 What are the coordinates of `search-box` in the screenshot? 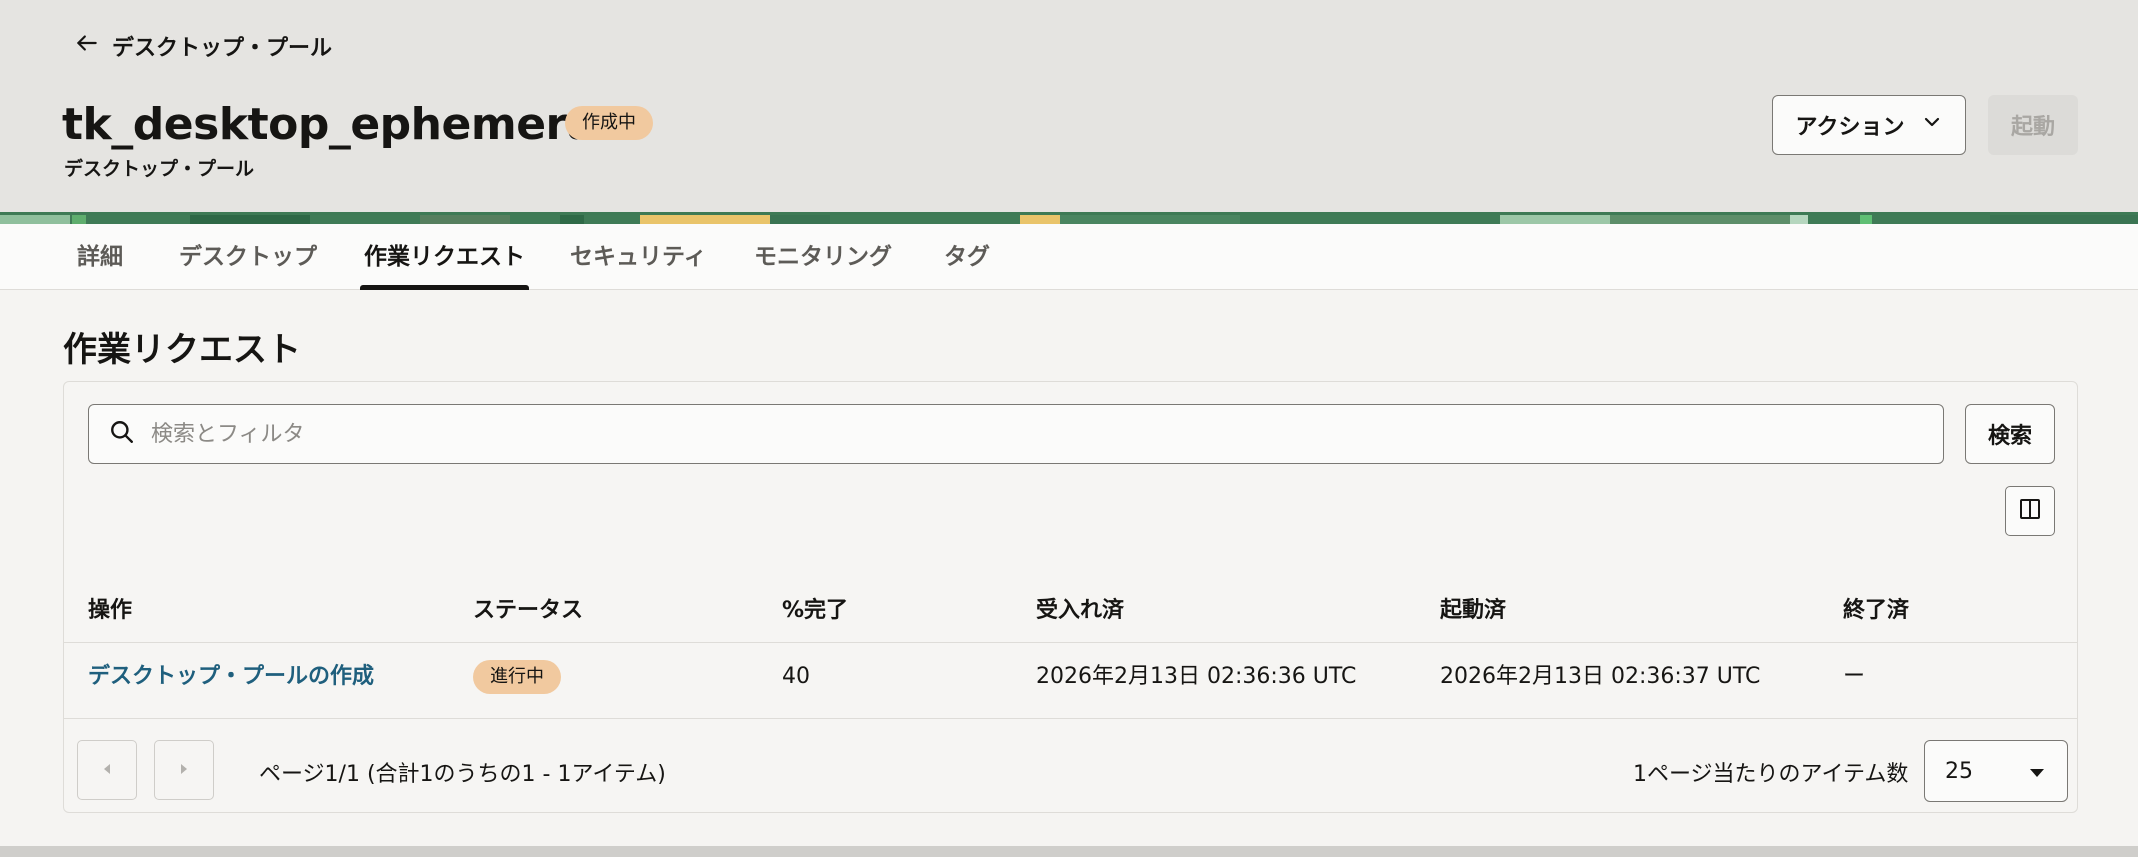 It's located at (1016, 434).